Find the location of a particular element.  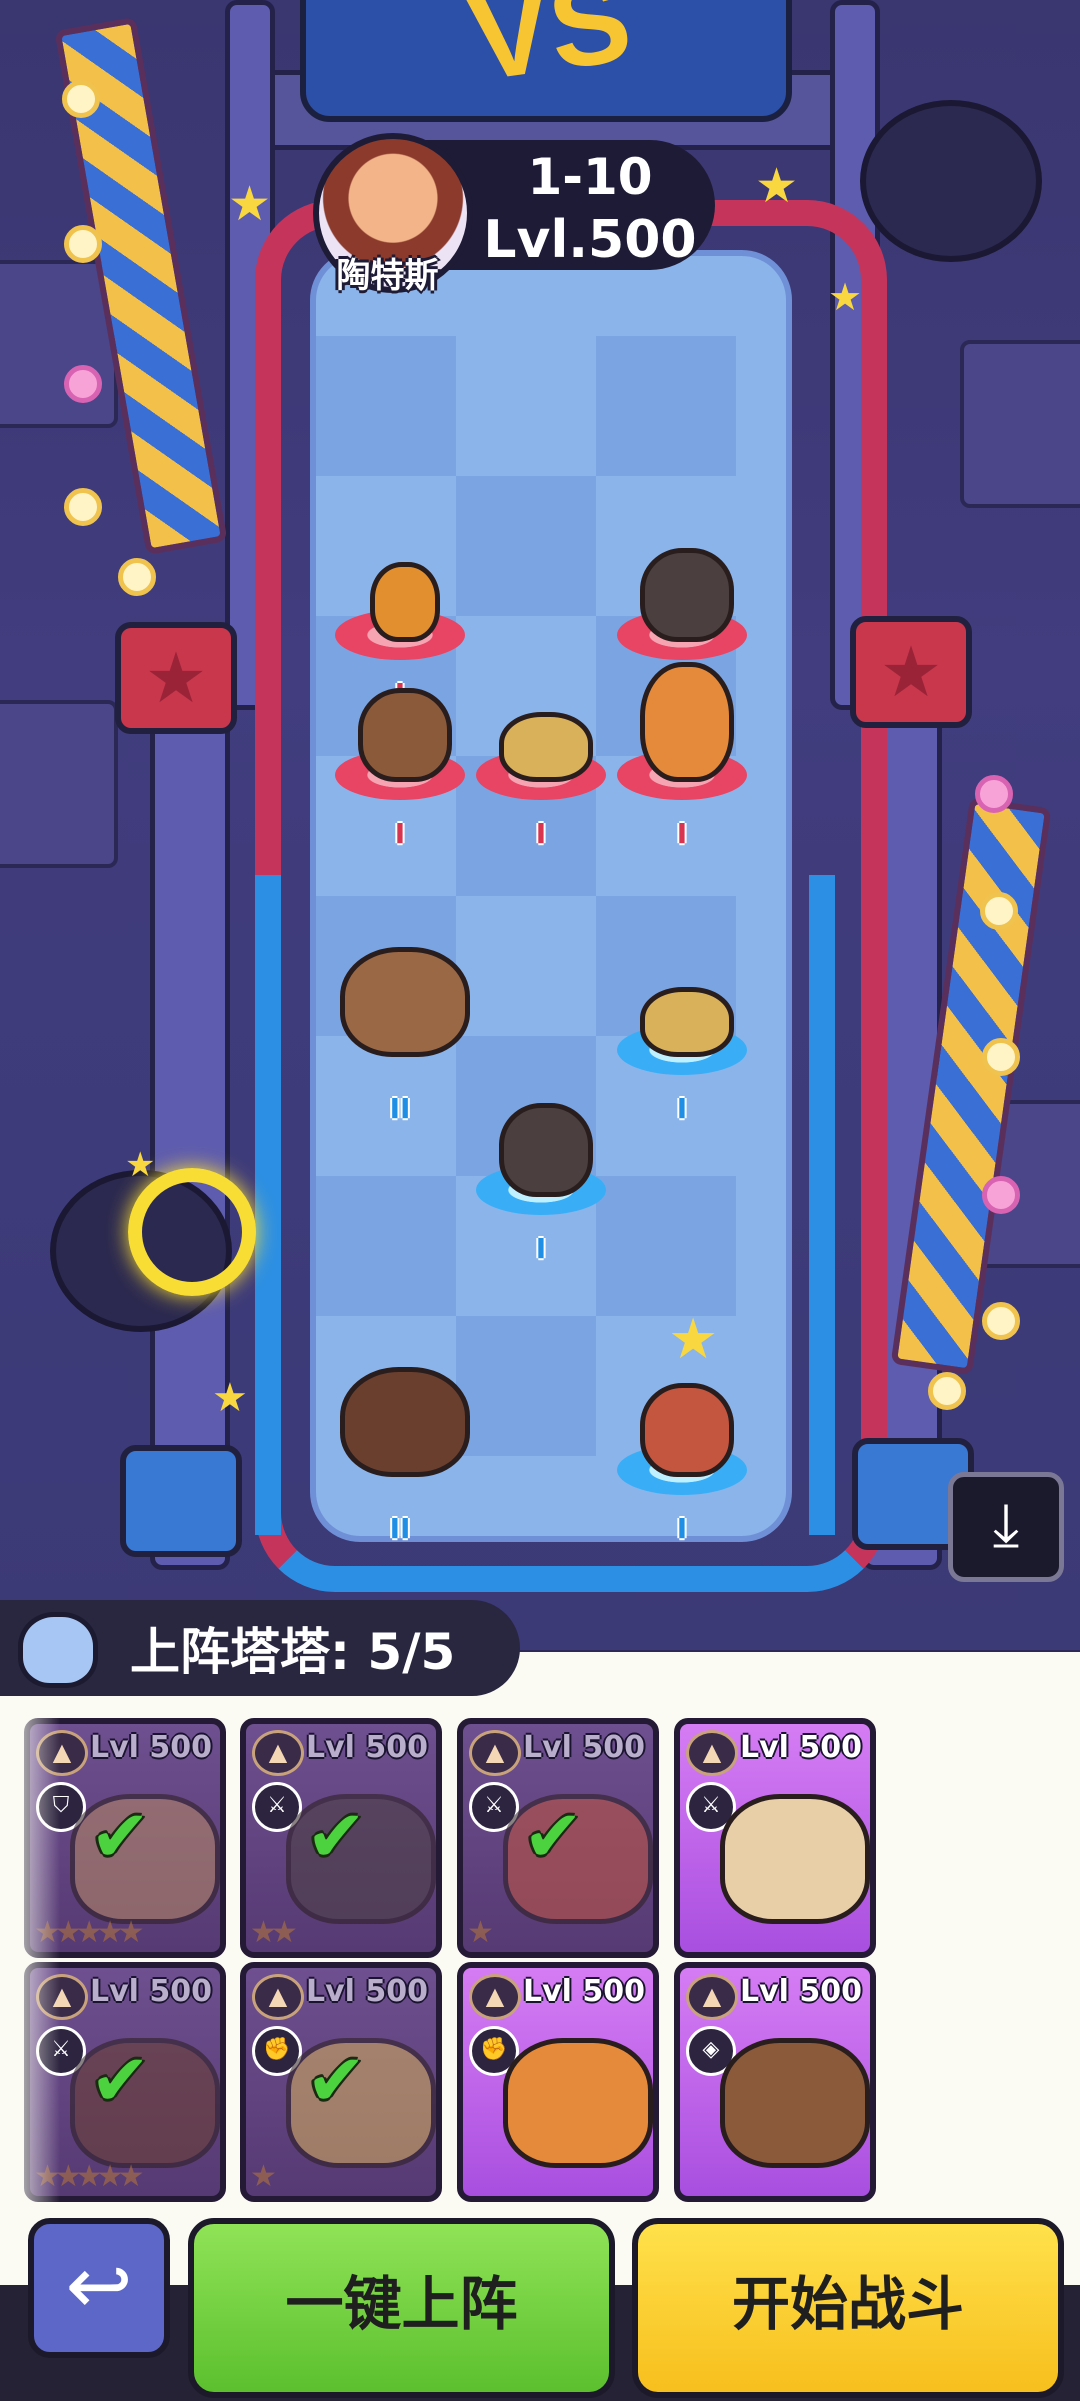

cat-robot-icon is located at coordinates (58, 1650).